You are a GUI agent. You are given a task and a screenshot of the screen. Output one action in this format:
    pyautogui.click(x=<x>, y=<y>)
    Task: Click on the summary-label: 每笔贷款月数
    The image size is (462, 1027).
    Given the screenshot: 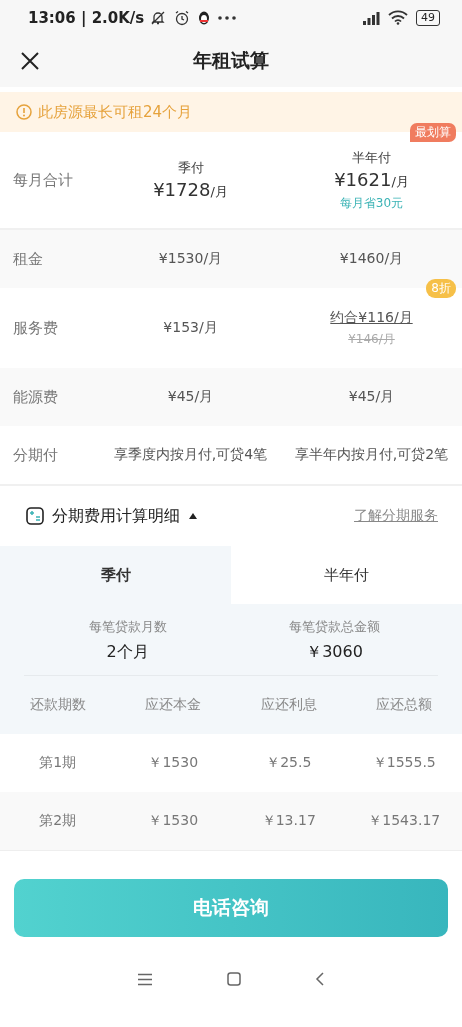 What is the action you would take?
    pyautogui.click(x=127, y=627)
    